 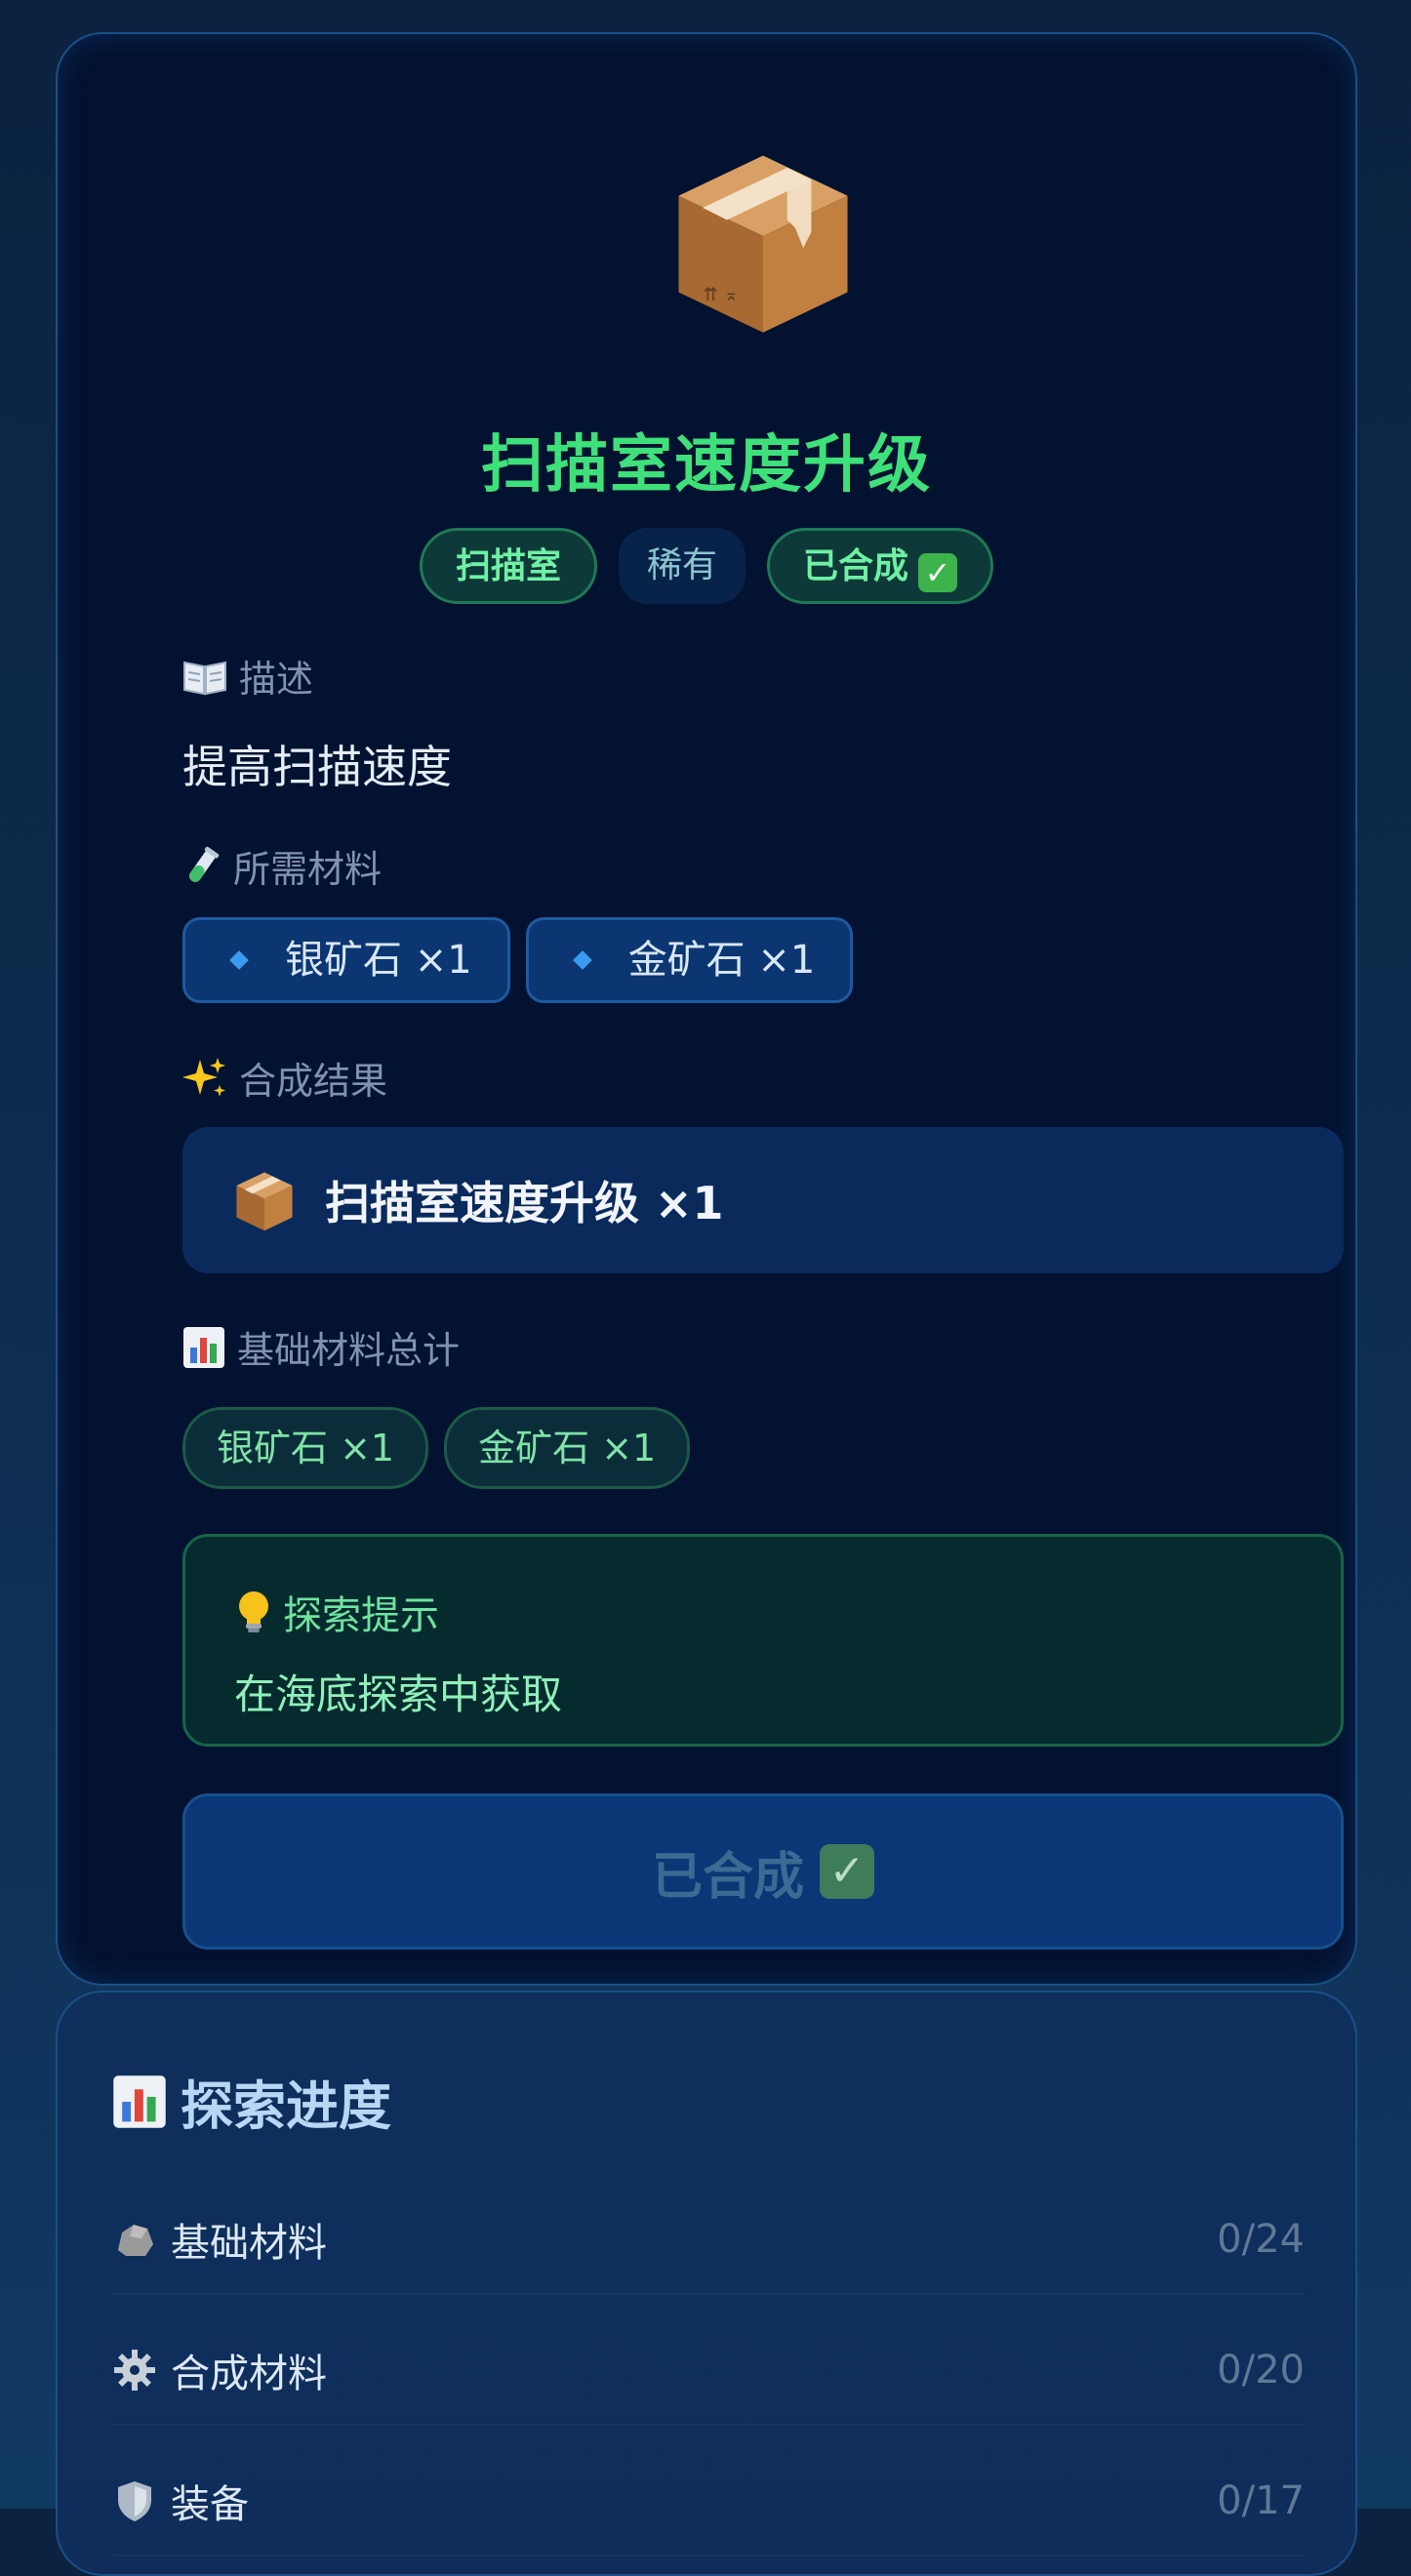 I want to click on item-title: 扫描室速度升级, so click(x=706, y=465).